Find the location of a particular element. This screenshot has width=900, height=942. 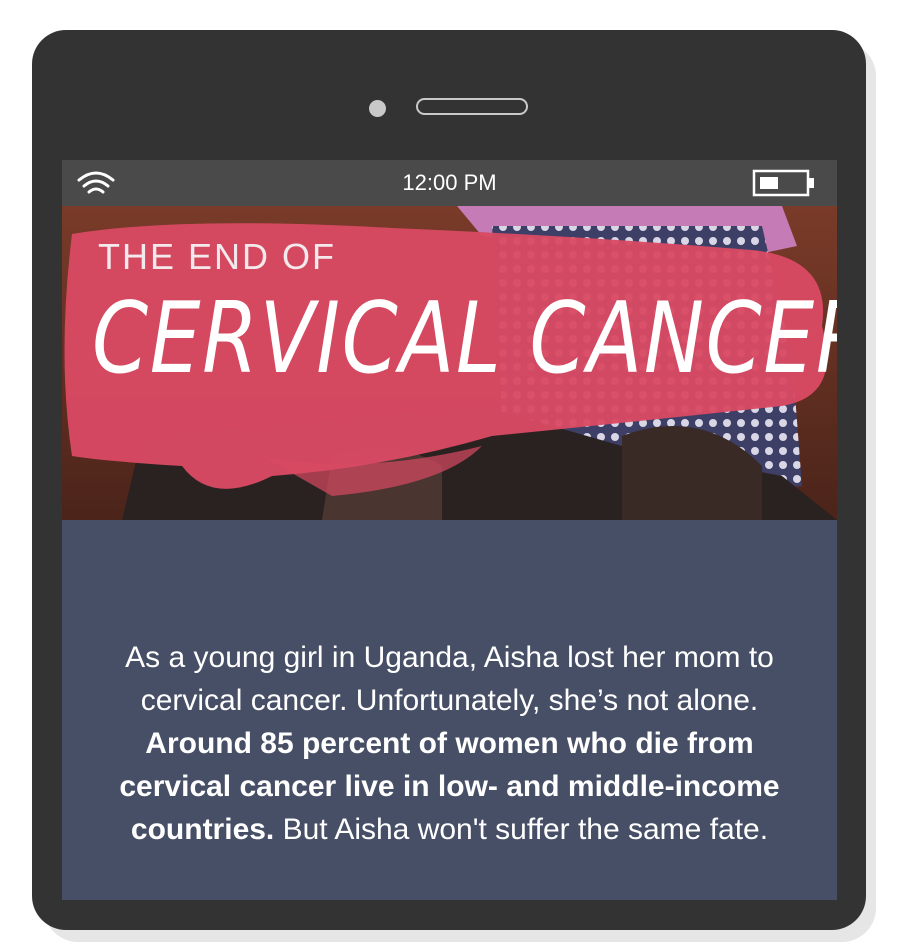

hero-kicker: THE END OF is located at coordinates (217, 256).